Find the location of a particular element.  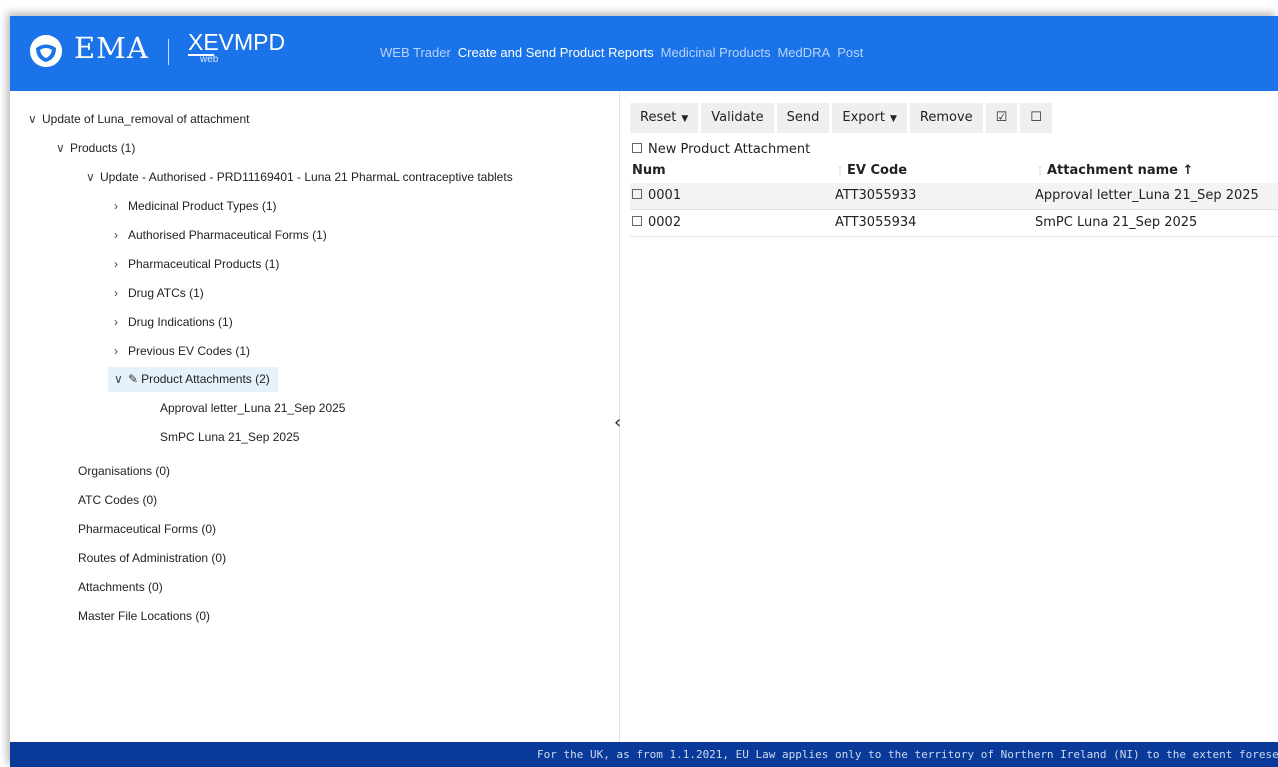

tree-atc-codes: ATC Codes (0) is located at coordinates (117, 500).